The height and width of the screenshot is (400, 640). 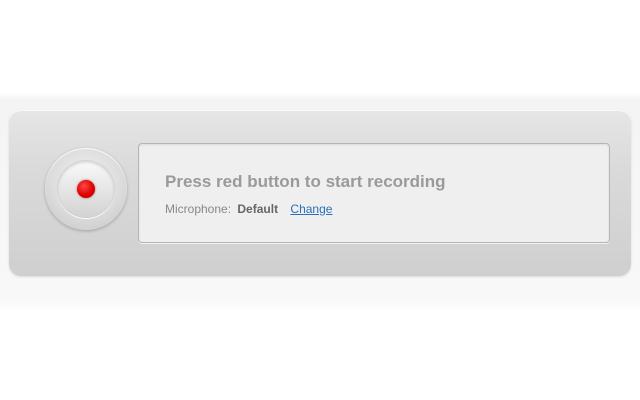 What do you see at coordinates (198, 209) in the screenshot?
I see `microphone-label: Microphone:` at bounding box center [198, 209].